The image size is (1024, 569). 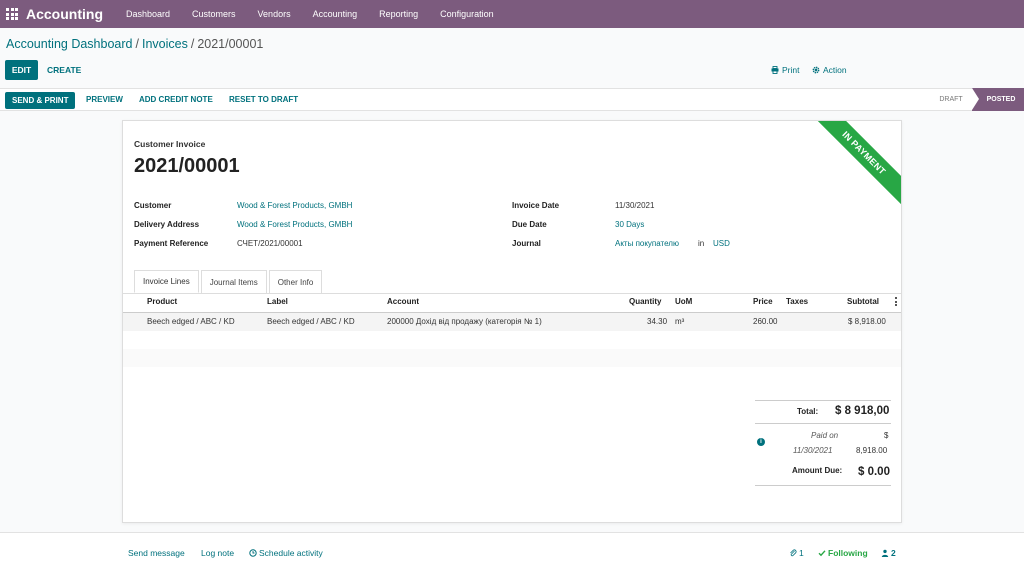 What do you see at coordinates (885, 553) in the screenshot?
I see `user-icon` at bounding box center [885, 553].